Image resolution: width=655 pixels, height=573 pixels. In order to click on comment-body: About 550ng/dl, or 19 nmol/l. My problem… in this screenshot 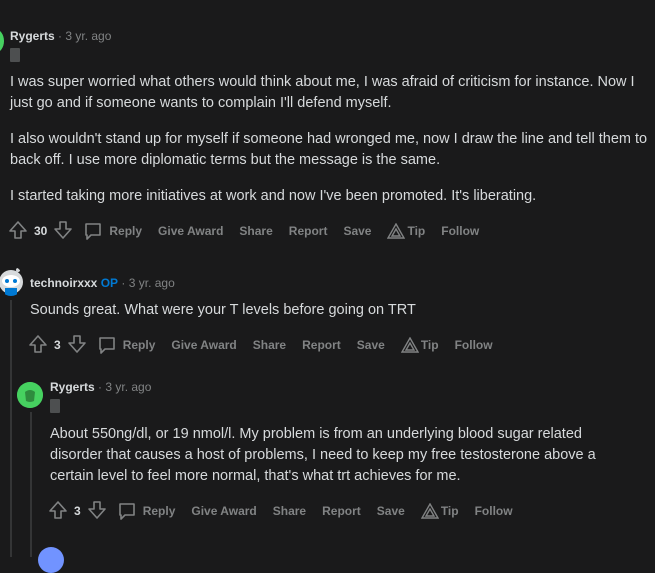, I will do `click(340, 455)`.